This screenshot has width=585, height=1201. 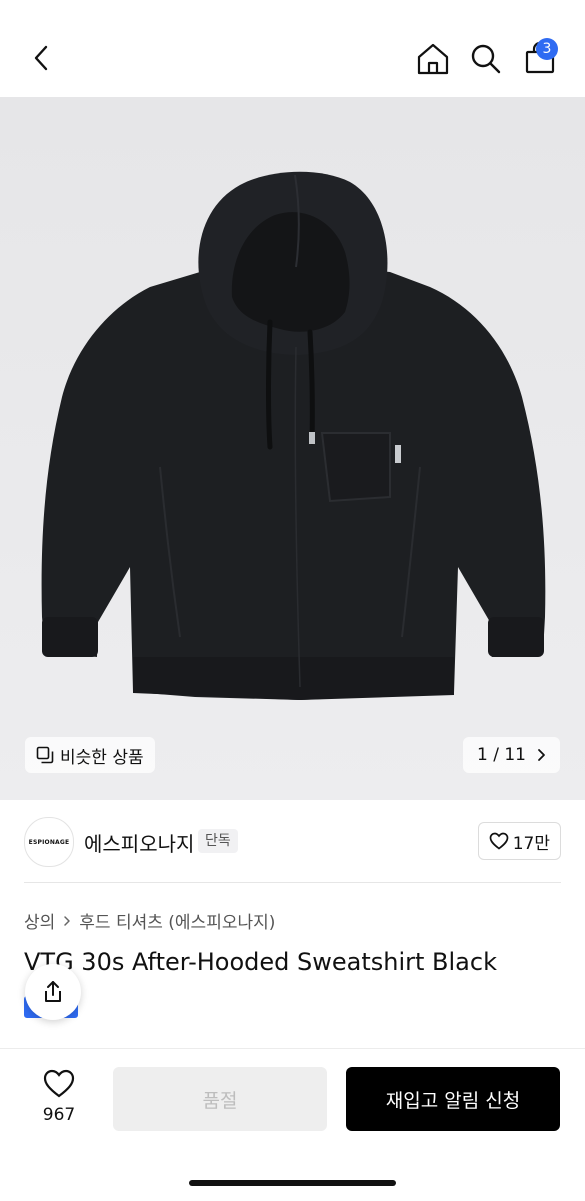 What do you see at coordinates (177, 920) in the screenshot?
I see `breadcrumb-subcategory: 후드 티셔츠 (에스피오나지)` at bounding box center [177, 920].